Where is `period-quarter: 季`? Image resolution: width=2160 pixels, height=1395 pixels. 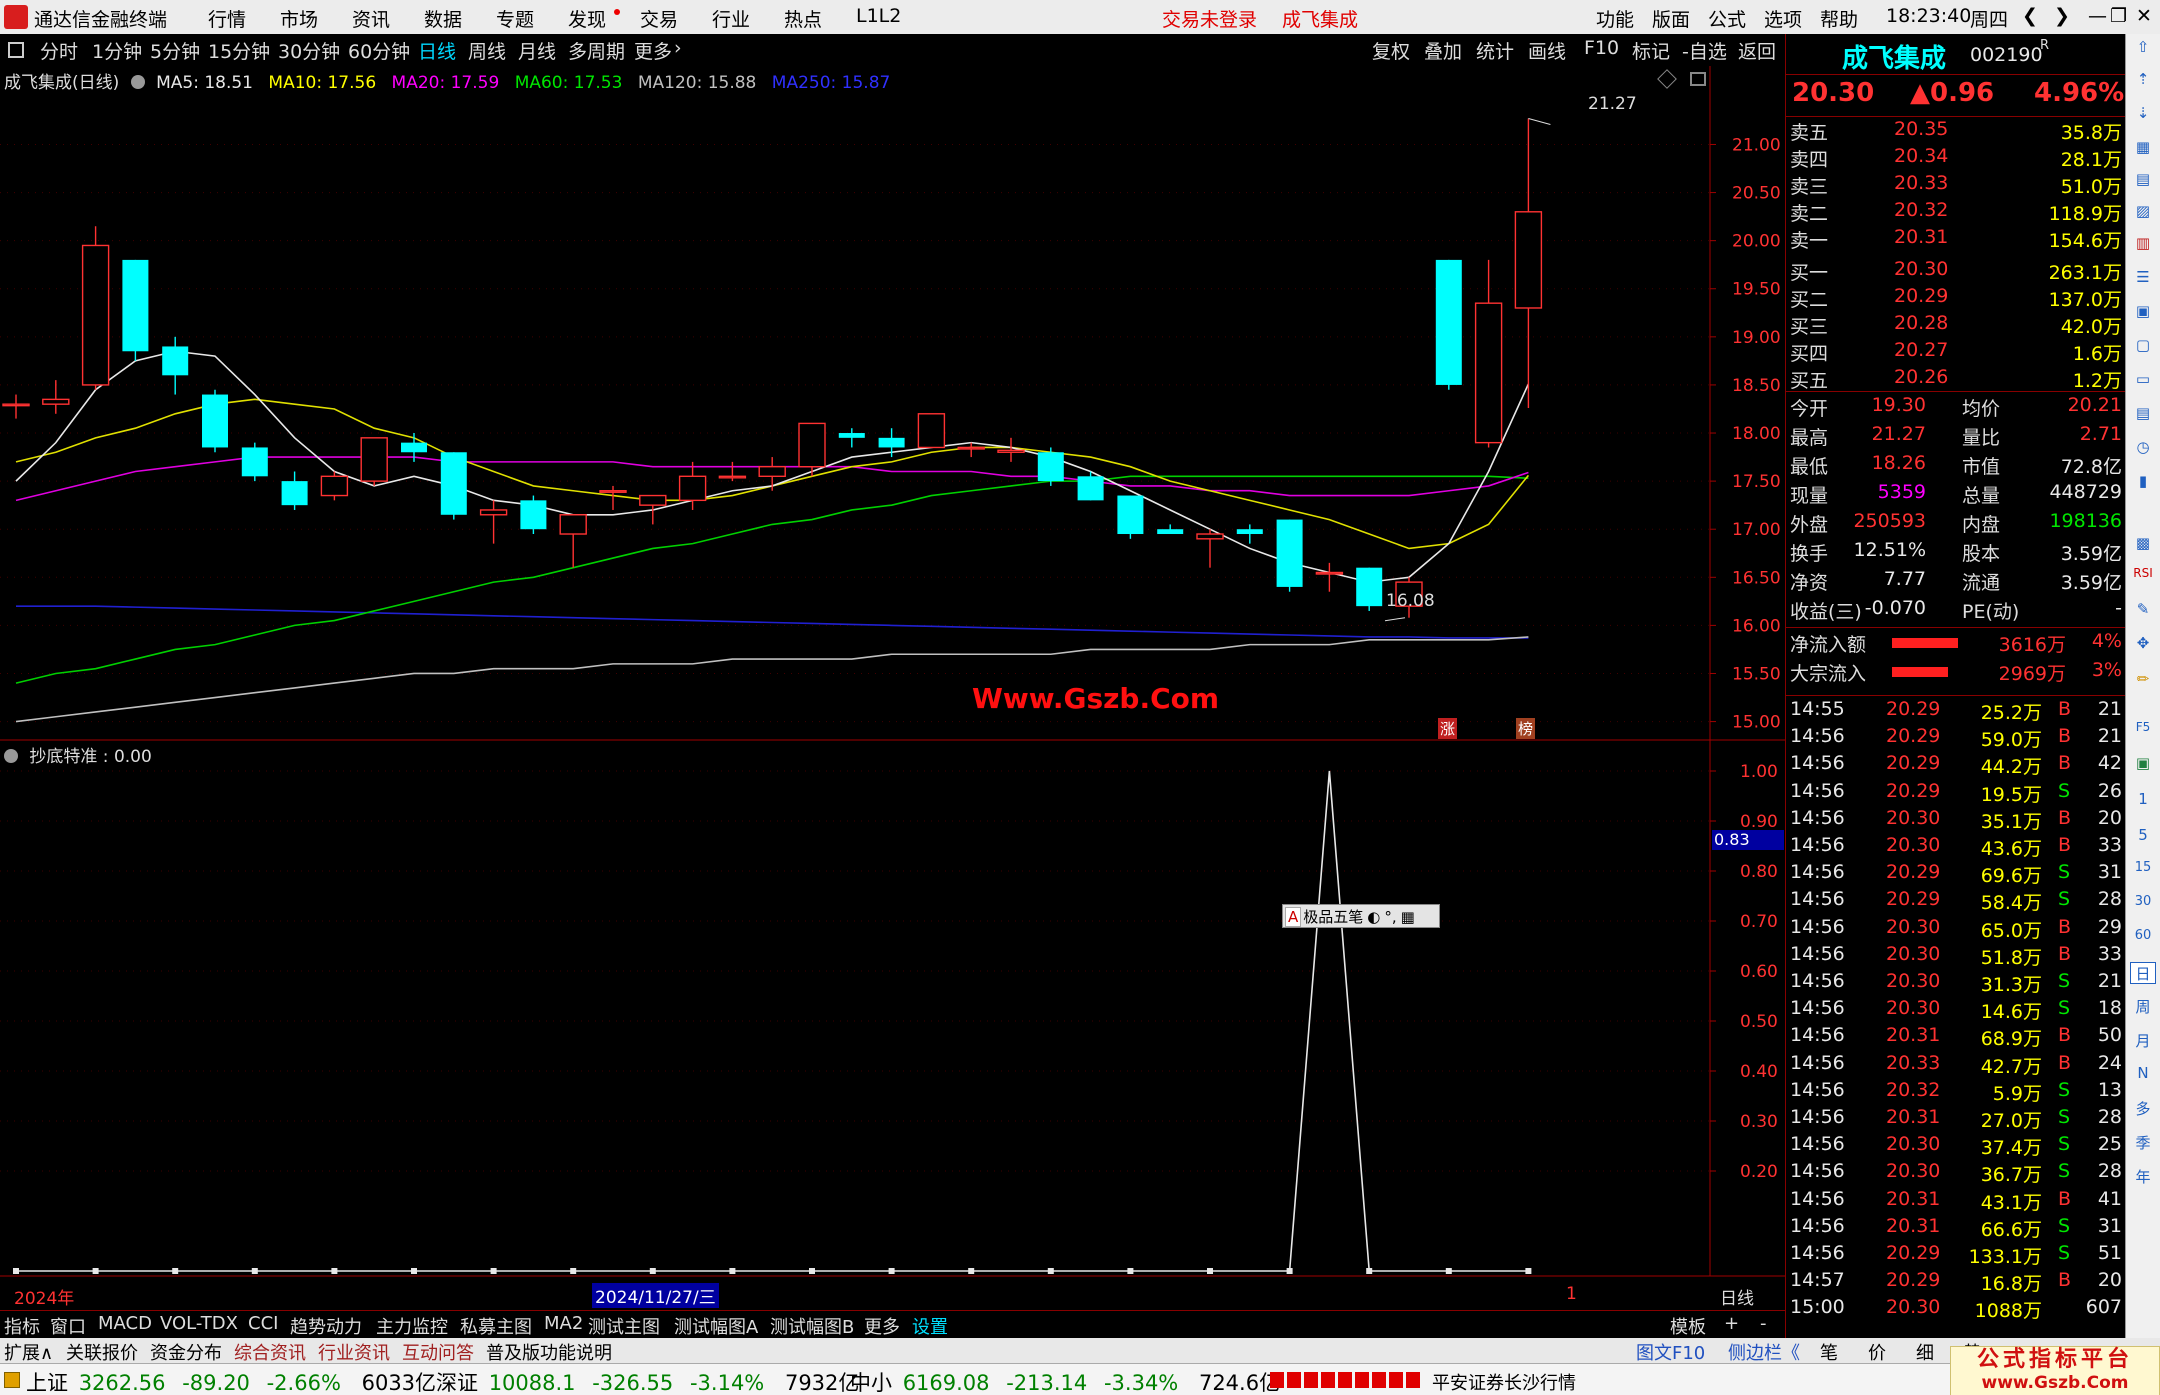
period-quarter: 季 is located at coordinates (2143, 1143).